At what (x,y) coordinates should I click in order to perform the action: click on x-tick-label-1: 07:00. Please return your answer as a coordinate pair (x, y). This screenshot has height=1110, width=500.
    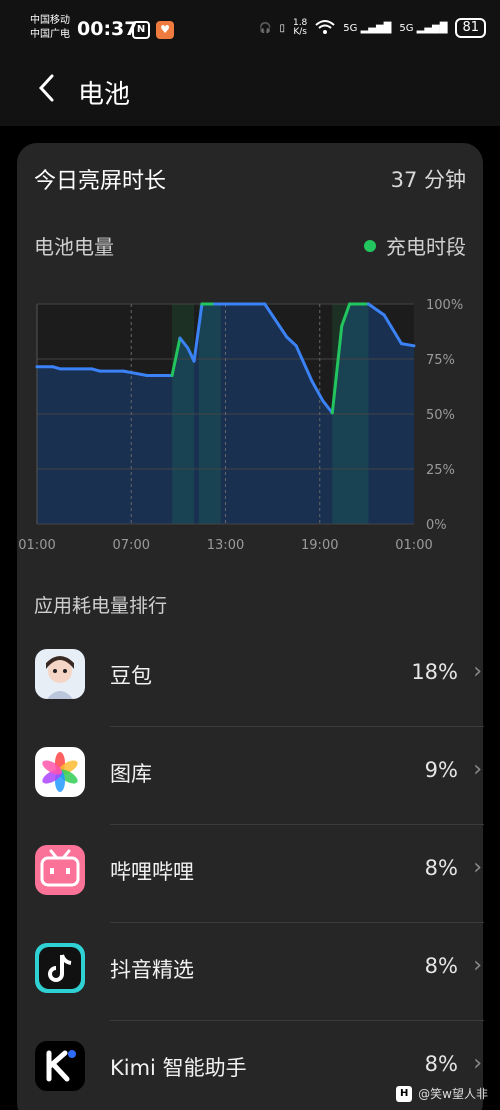
    Looking at the image, I should click on (131, 545).